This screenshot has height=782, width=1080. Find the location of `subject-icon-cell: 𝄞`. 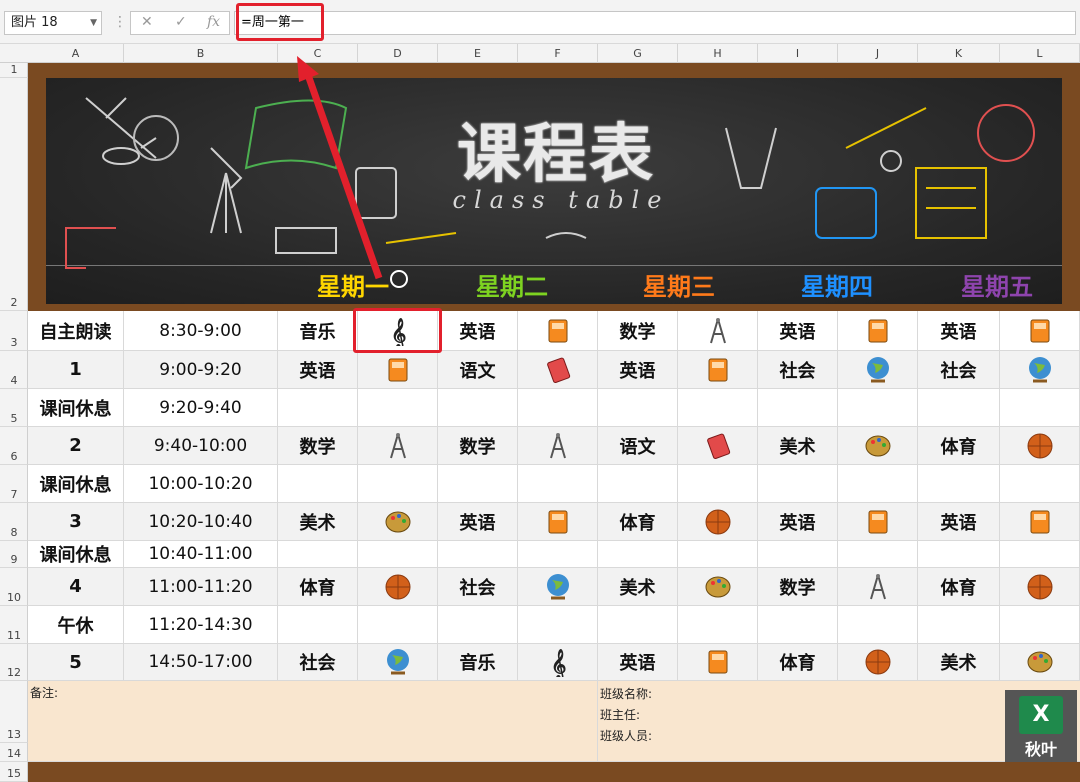

subject-icon-cell: 𝄞 is located at coordinates (558, 662).